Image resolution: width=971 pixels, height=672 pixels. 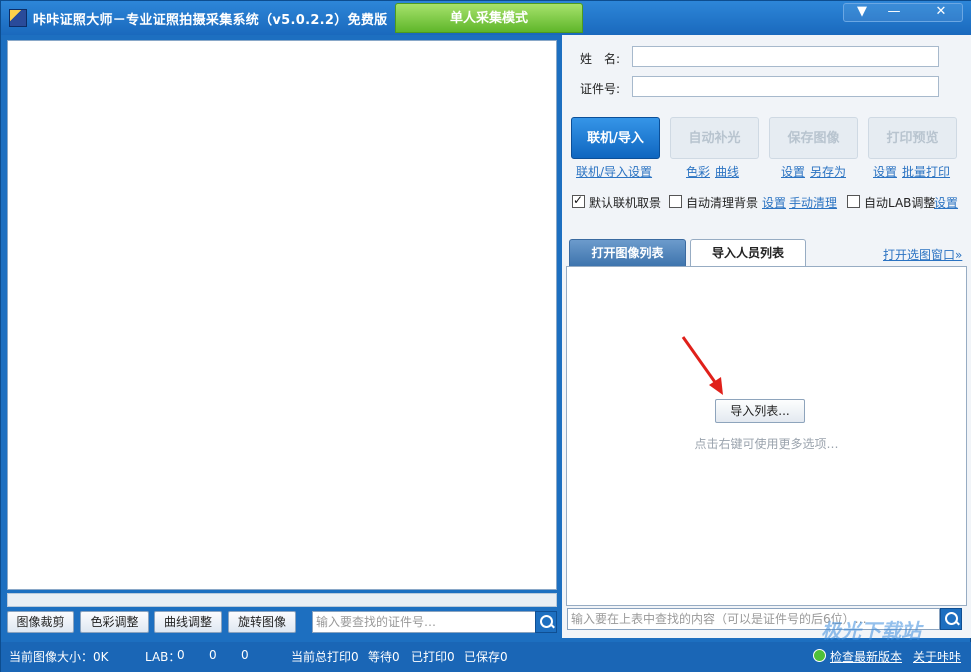 I want to click on window-title: 咔咔证照大师－专业证照拍摄采集系统（v5.0.2.2）免费版, so click(x=210, y=20).